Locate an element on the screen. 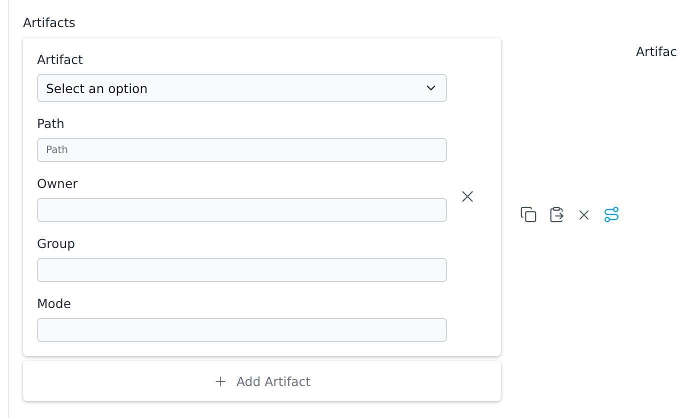 The height and width of the screenshot is (418, 678). section-title: Artifacts is located at coordinates (49, 22).